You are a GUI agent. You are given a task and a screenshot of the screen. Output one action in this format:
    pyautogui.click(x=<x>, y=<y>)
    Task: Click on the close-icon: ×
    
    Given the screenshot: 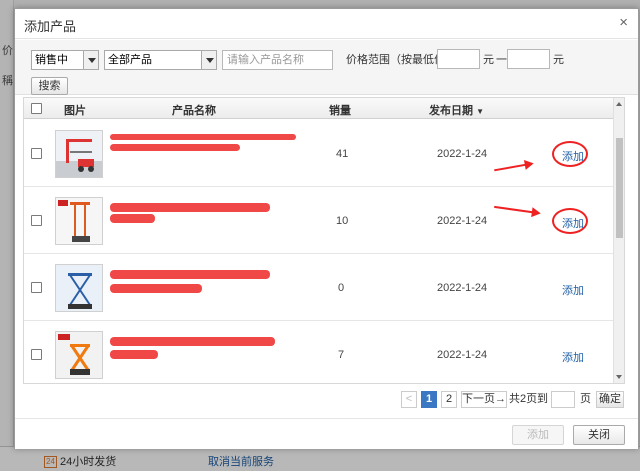 What is the action you would take?
    pyautogui.click(x=623, y=22)
    